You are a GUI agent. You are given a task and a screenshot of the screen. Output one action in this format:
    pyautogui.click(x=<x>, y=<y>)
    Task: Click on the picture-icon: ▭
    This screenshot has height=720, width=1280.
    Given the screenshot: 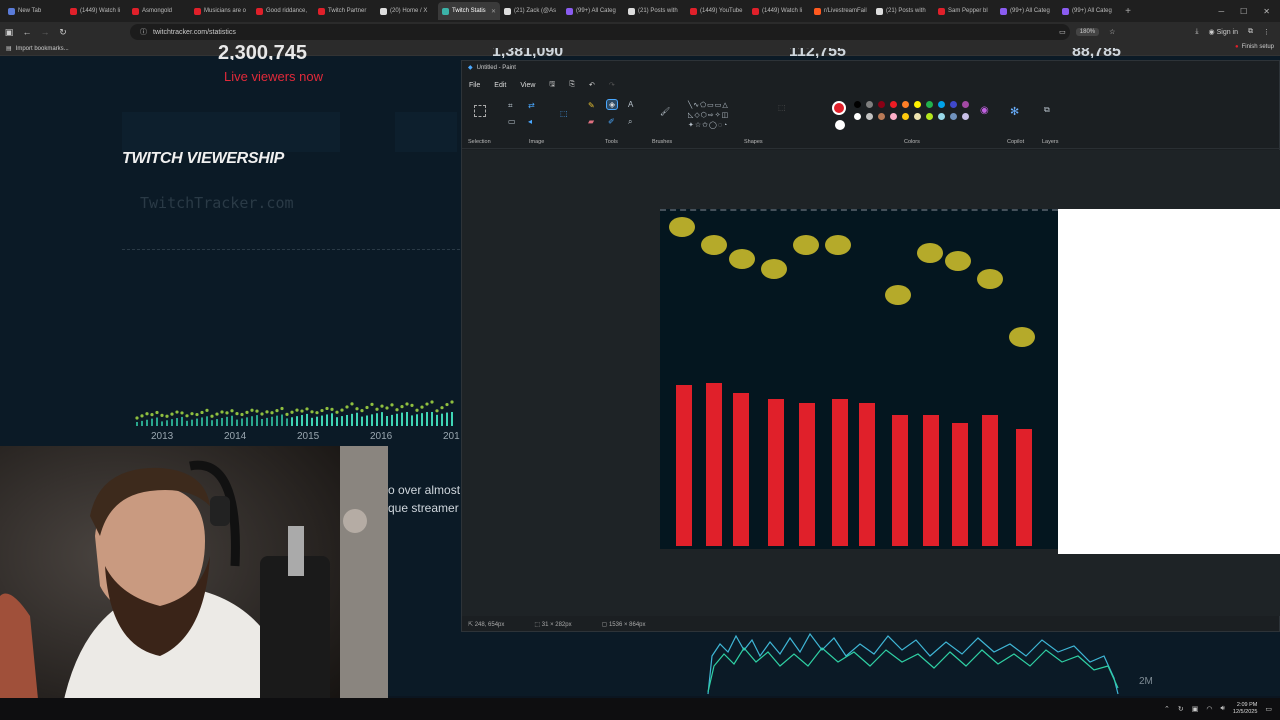 What is the action you would take?
    pyautogui.click(x=1062, y=32)
    